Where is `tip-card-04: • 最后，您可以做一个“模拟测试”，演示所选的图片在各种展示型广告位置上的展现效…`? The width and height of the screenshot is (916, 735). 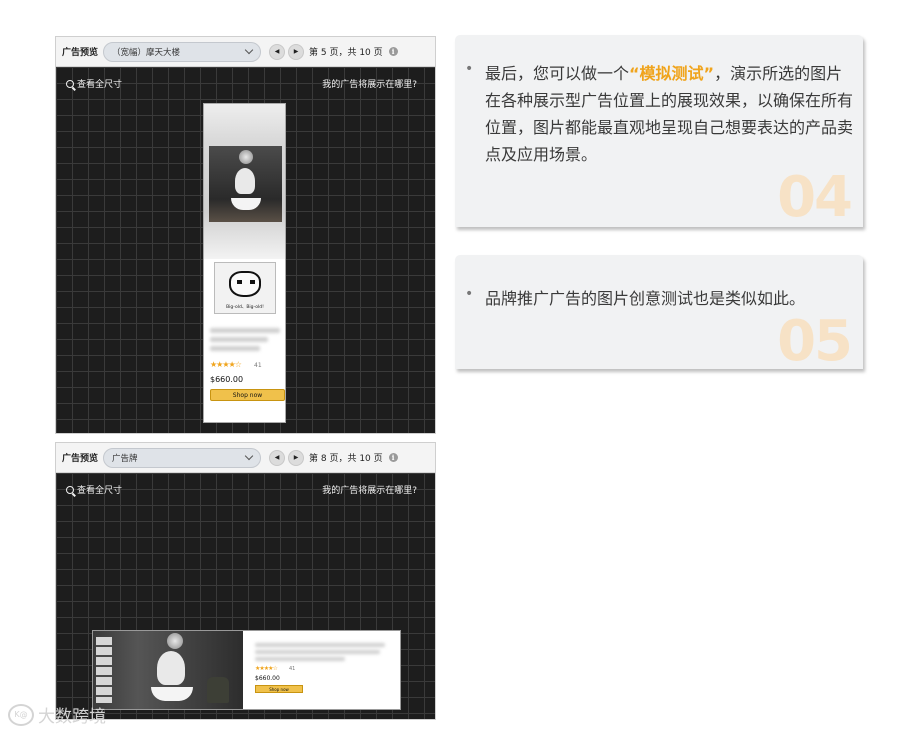 tip-card-04: • 最后，您可以做一个“模拟测试”，演示所选的图片在各种展示型广告位置上的展现效… is located at coordinates (659, 132).